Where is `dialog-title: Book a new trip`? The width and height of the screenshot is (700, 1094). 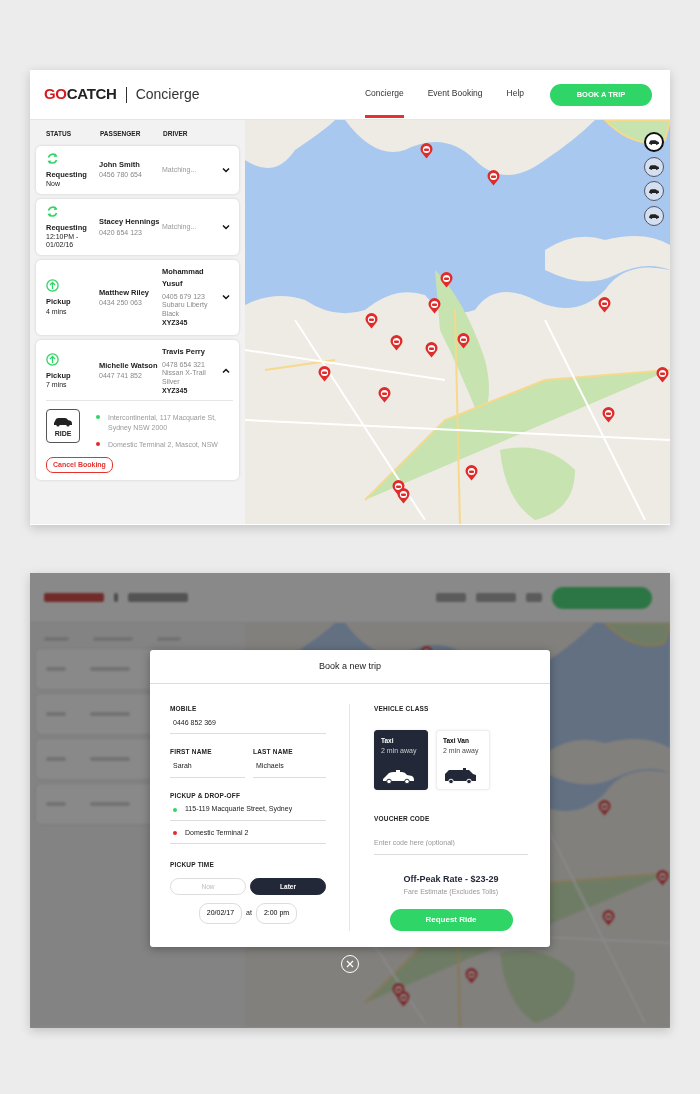
dialog-title: Book a new trip is located at coordinates (350, 667).